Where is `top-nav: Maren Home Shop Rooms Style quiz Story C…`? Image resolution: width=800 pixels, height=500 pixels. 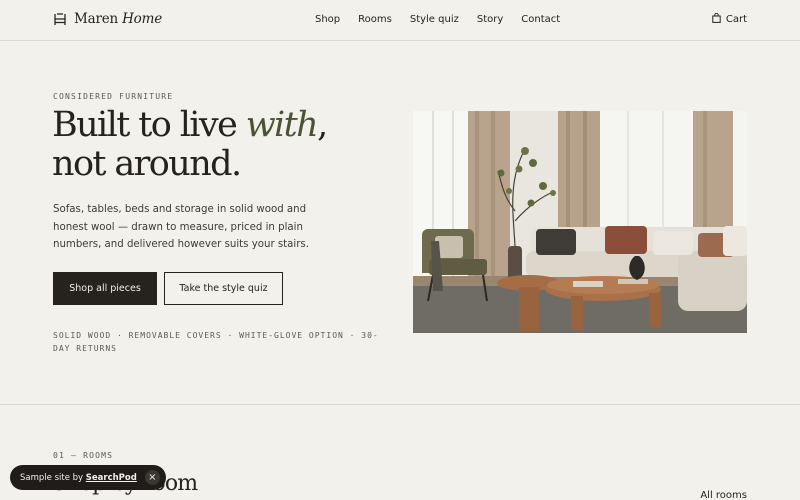
top-nav: Maren Home Shop Rooms Style quiz Story C… is located at coordinates (400, 20).